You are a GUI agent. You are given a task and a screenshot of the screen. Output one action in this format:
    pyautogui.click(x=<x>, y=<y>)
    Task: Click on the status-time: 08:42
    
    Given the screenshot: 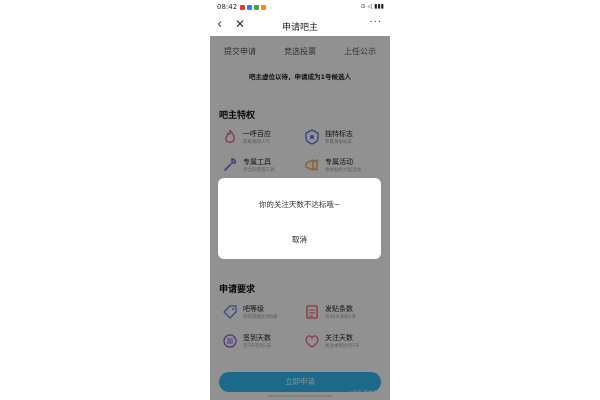 What is the action you would take?
    pyautogui.click(x=227, y=7)
    